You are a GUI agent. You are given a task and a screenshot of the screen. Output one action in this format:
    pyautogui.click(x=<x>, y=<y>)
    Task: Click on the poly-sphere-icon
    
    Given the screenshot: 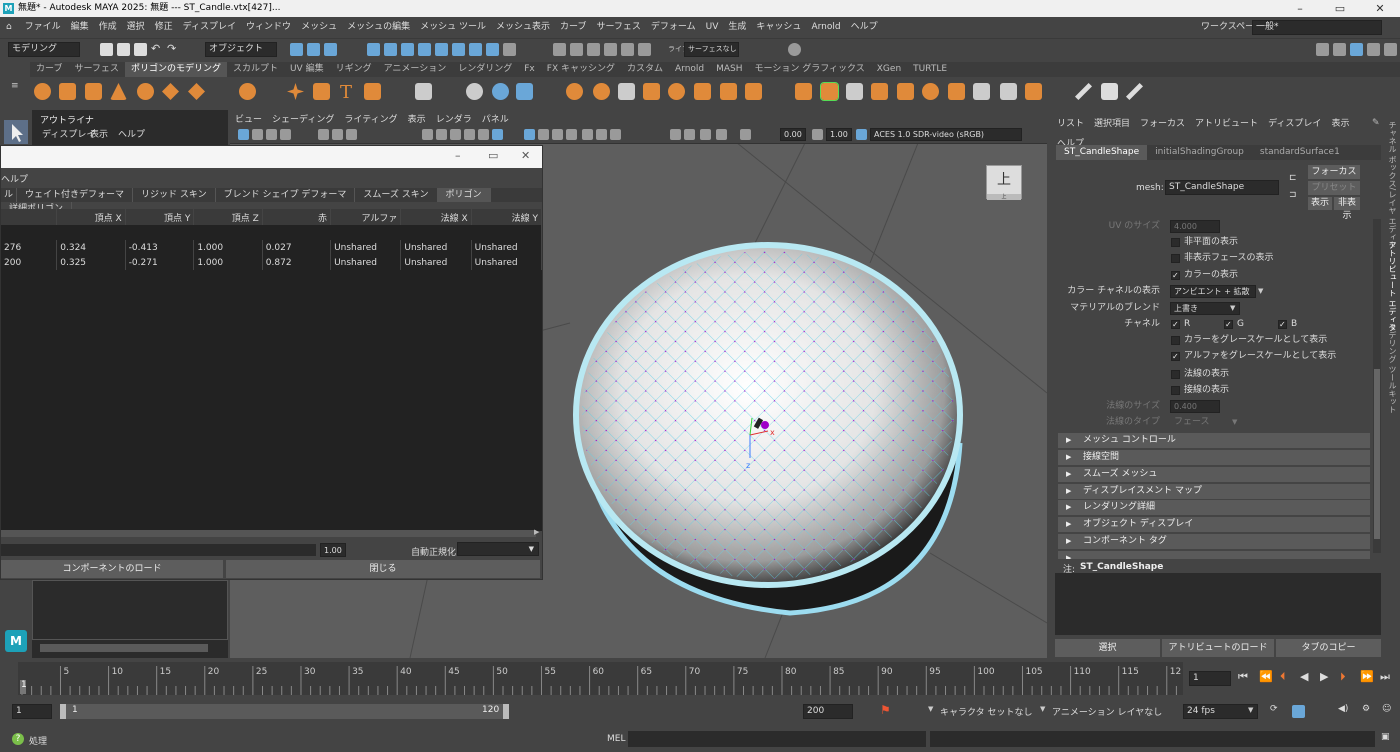 What is the action you would take?
    pyautogui.click(x=42, y=91)
    